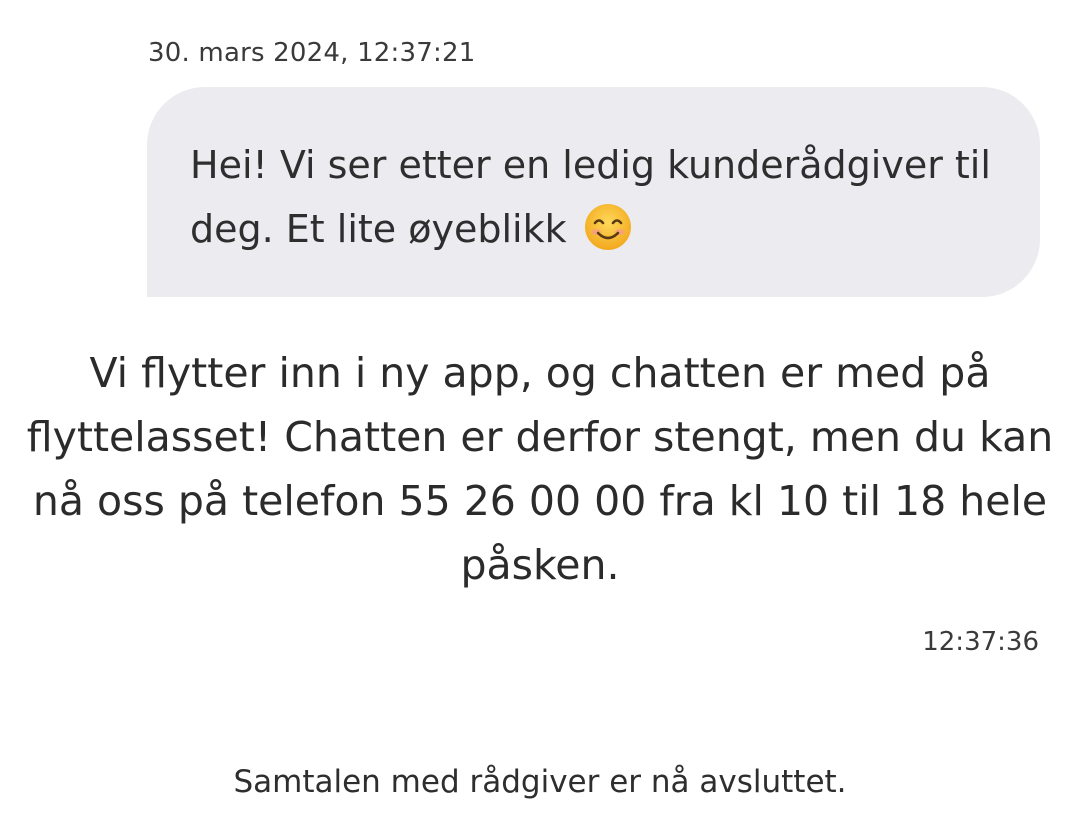 The image size is (1080, 826). Describe the element at coordinates (540, 782) in the screenshot. I see `conversation-ended-note: Samtalen med rådgiver er nå avsluttet.` at that location.